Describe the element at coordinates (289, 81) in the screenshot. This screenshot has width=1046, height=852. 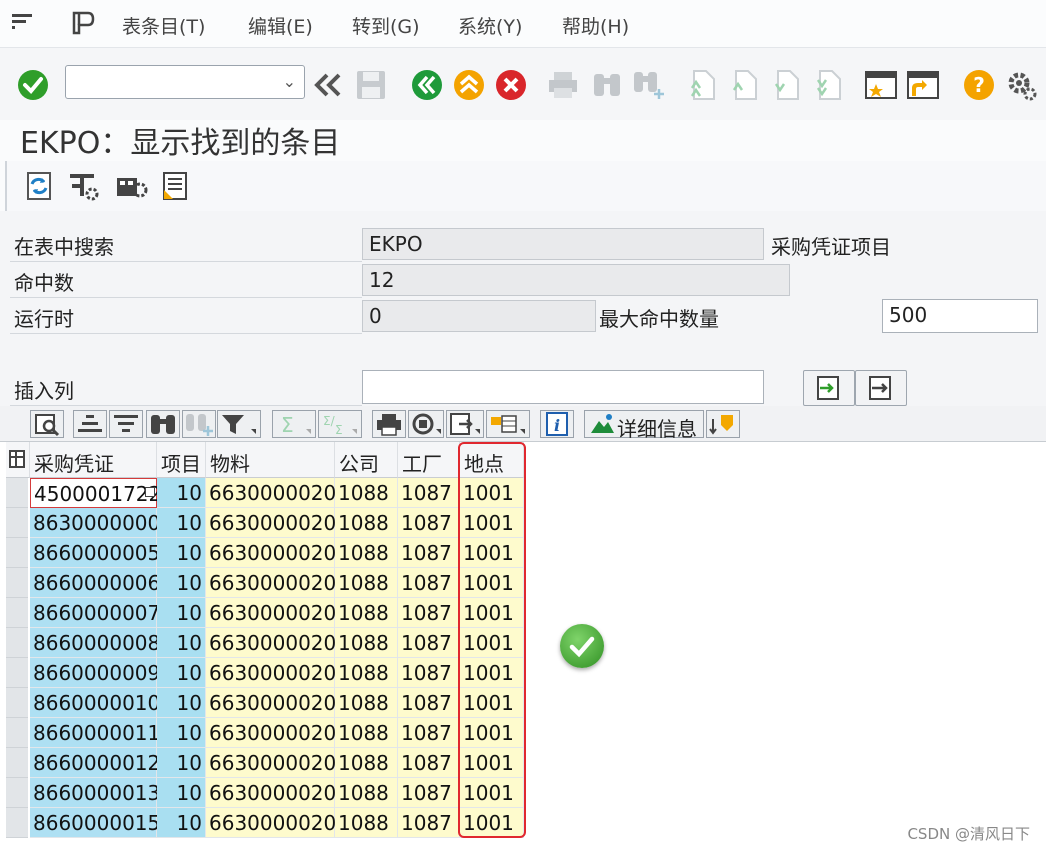
I see `chevron-down-icon: ⌄` at that location.